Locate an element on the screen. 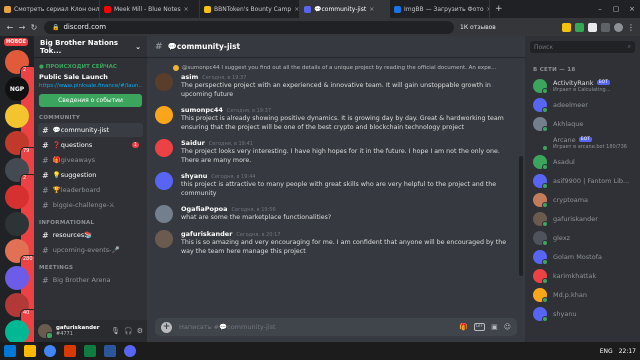  channel-item: # 💡suggestion is located at coordinates (90, 175).